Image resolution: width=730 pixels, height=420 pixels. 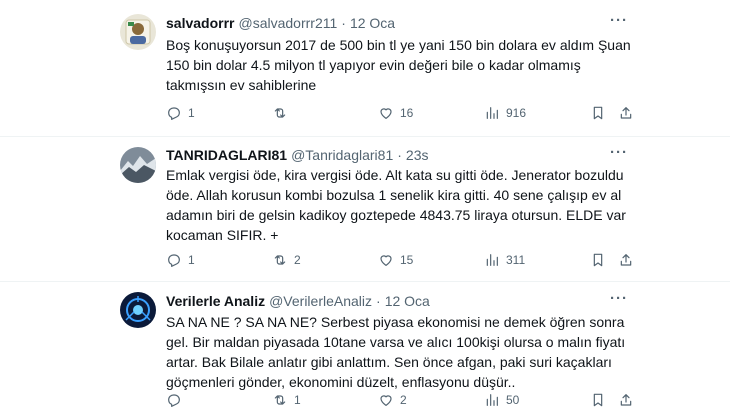 I want to click on timestamp: 23s, so click(x=417, y=155).